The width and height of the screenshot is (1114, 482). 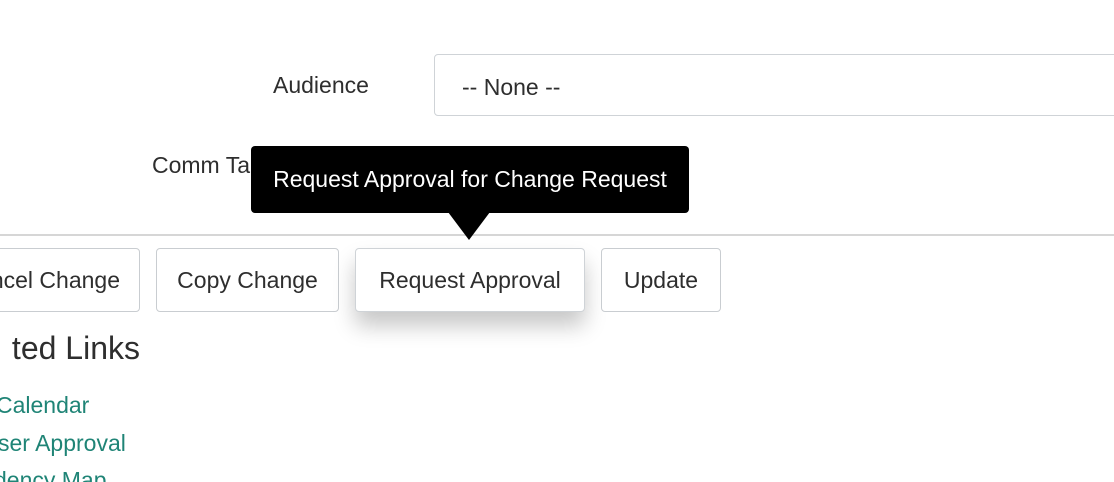 What do you see at coordinates (201, 165) in the screenshot?
I see `comm-template-label: Comm Ta` at bounding box center [201, 165].